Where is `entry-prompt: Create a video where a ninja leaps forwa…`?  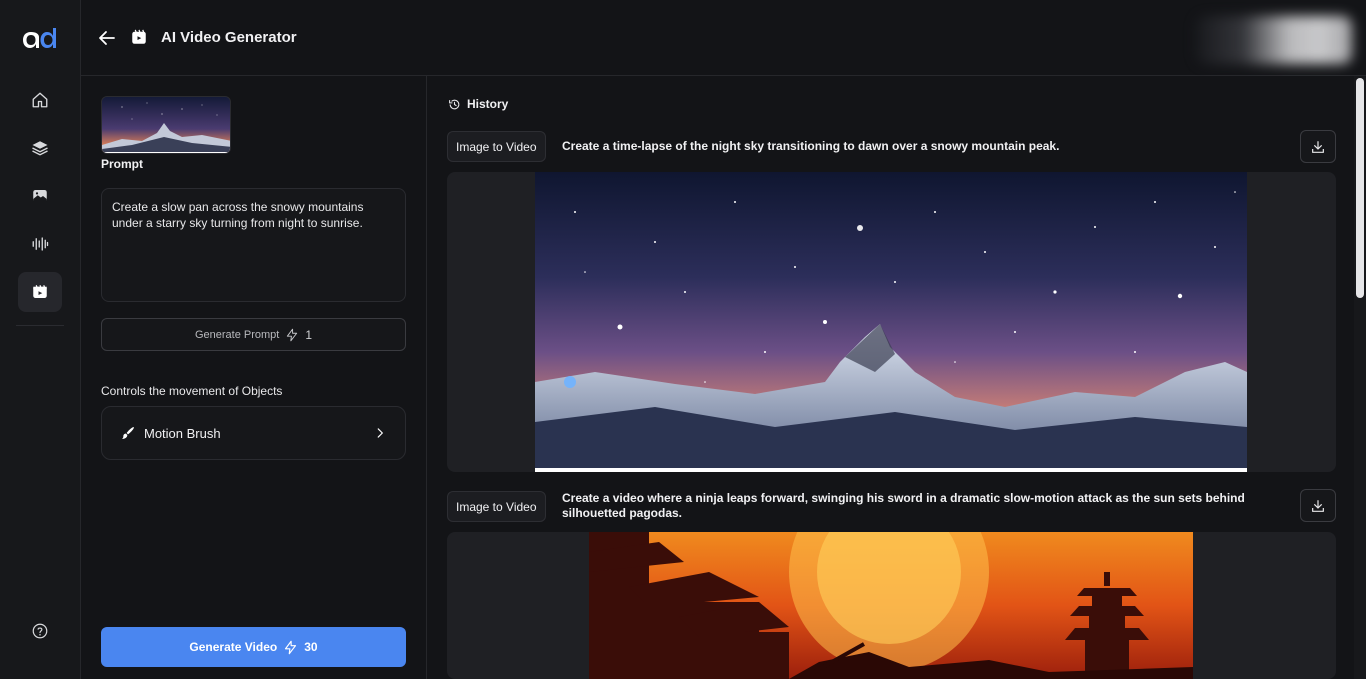
entry-prompt: Create a video where a ninja leaps forwa… is located at coordinates (903, 505).